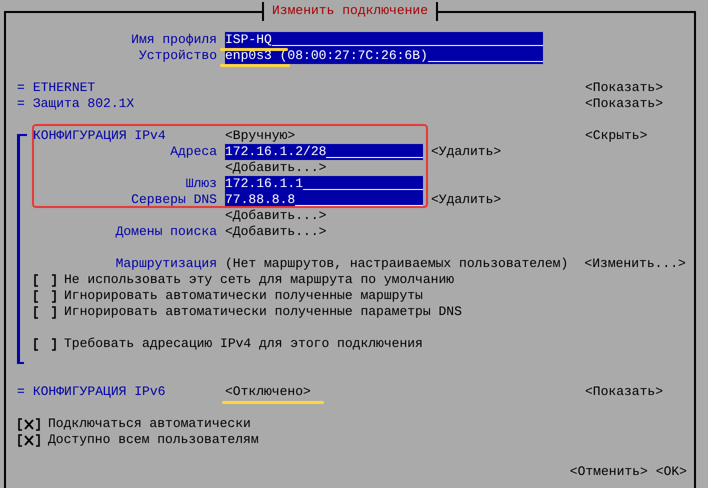  Describe the element at coordinates (64, 88) in the screenshot. I see `section-title: ETHERNET` at that location.